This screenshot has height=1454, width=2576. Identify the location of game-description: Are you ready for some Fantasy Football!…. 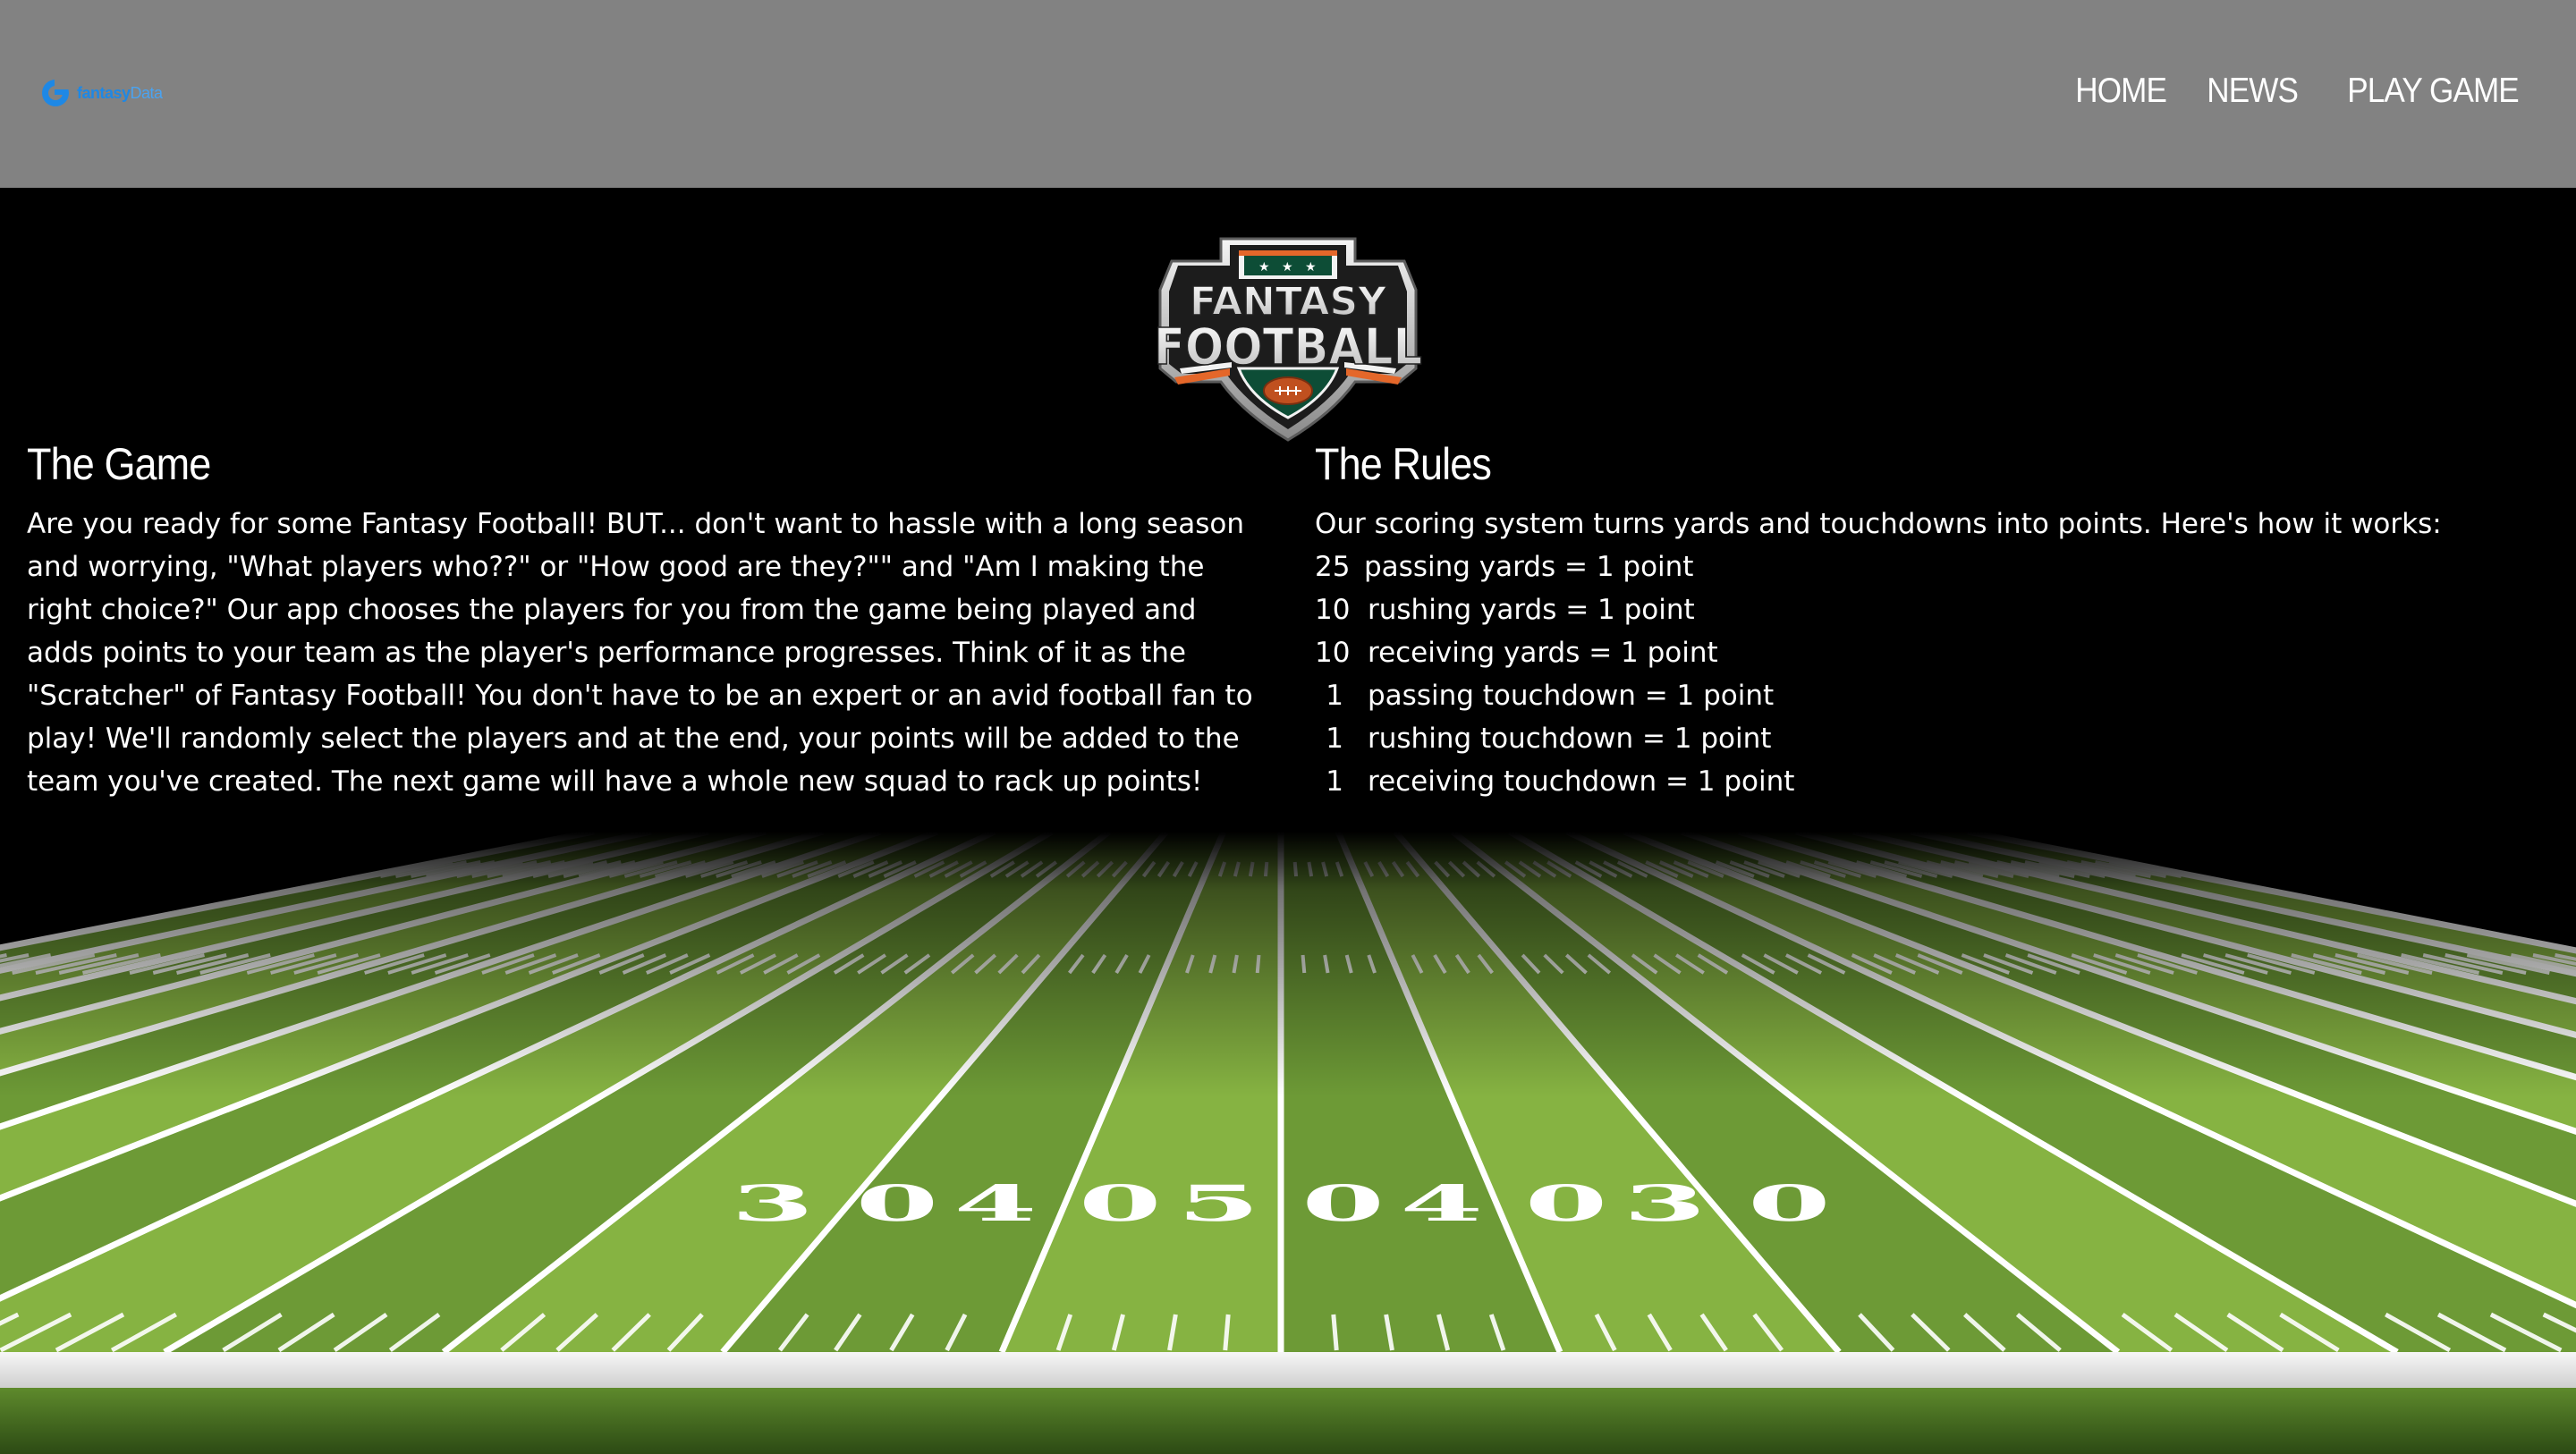
(640, 653).